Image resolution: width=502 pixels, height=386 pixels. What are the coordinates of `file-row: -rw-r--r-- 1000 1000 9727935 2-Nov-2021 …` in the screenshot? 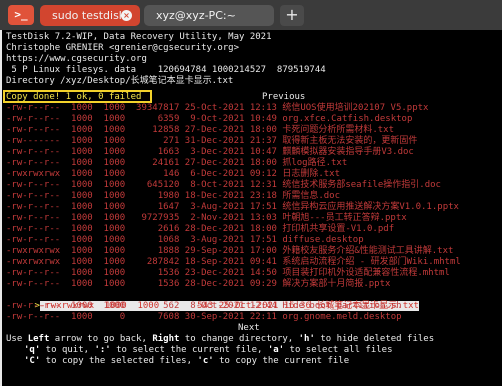 It's located at (206, 218).